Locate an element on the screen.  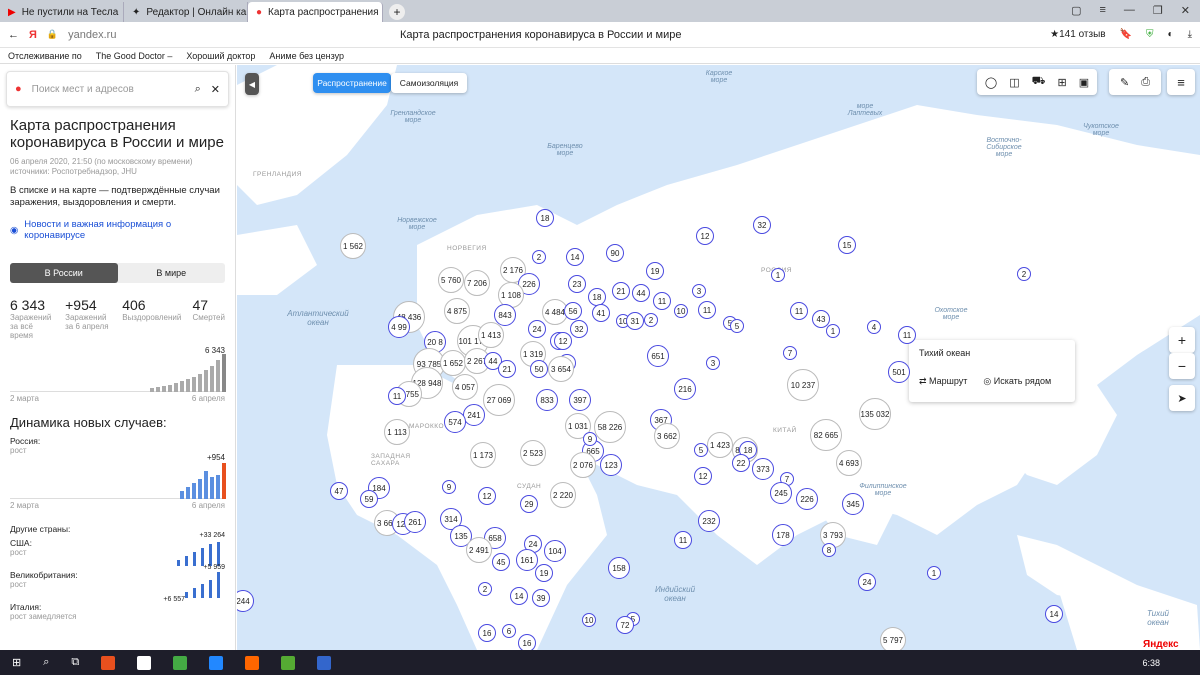
case-bubble: 4 693 is located at coordinates (849, 463).